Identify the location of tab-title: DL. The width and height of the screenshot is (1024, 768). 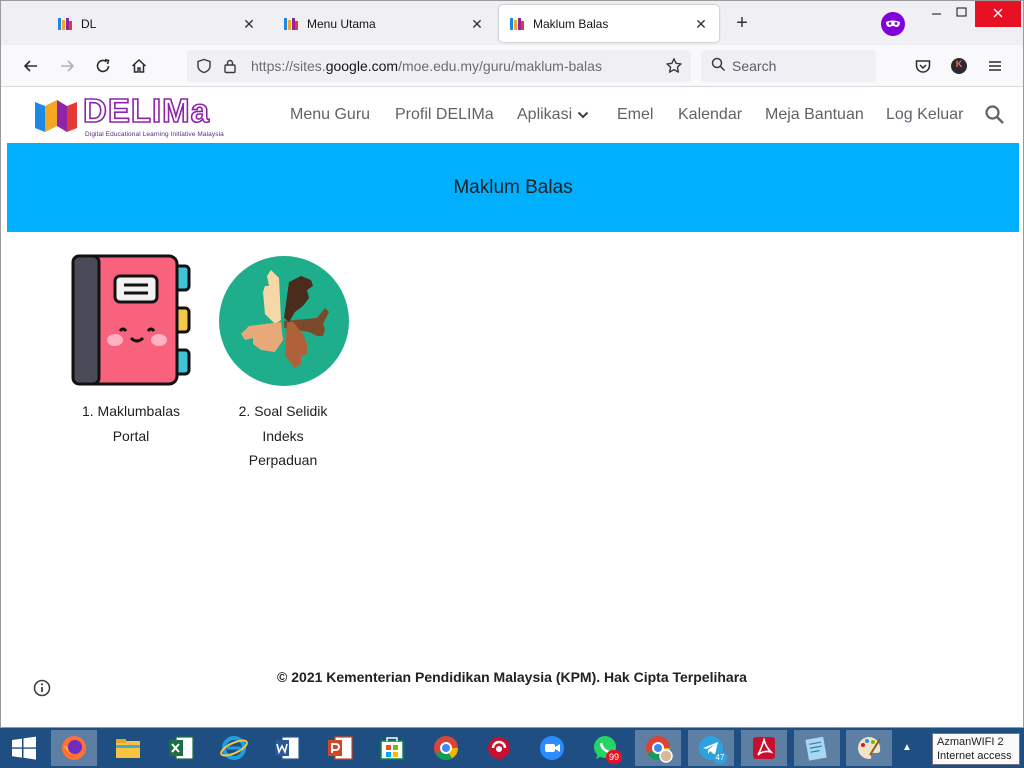
(89, 23).